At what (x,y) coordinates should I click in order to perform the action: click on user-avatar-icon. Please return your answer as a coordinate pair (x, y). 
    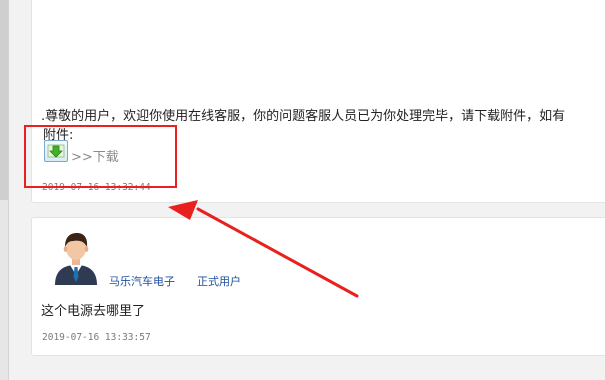
    Looking at the image, I should click on (76, 257).